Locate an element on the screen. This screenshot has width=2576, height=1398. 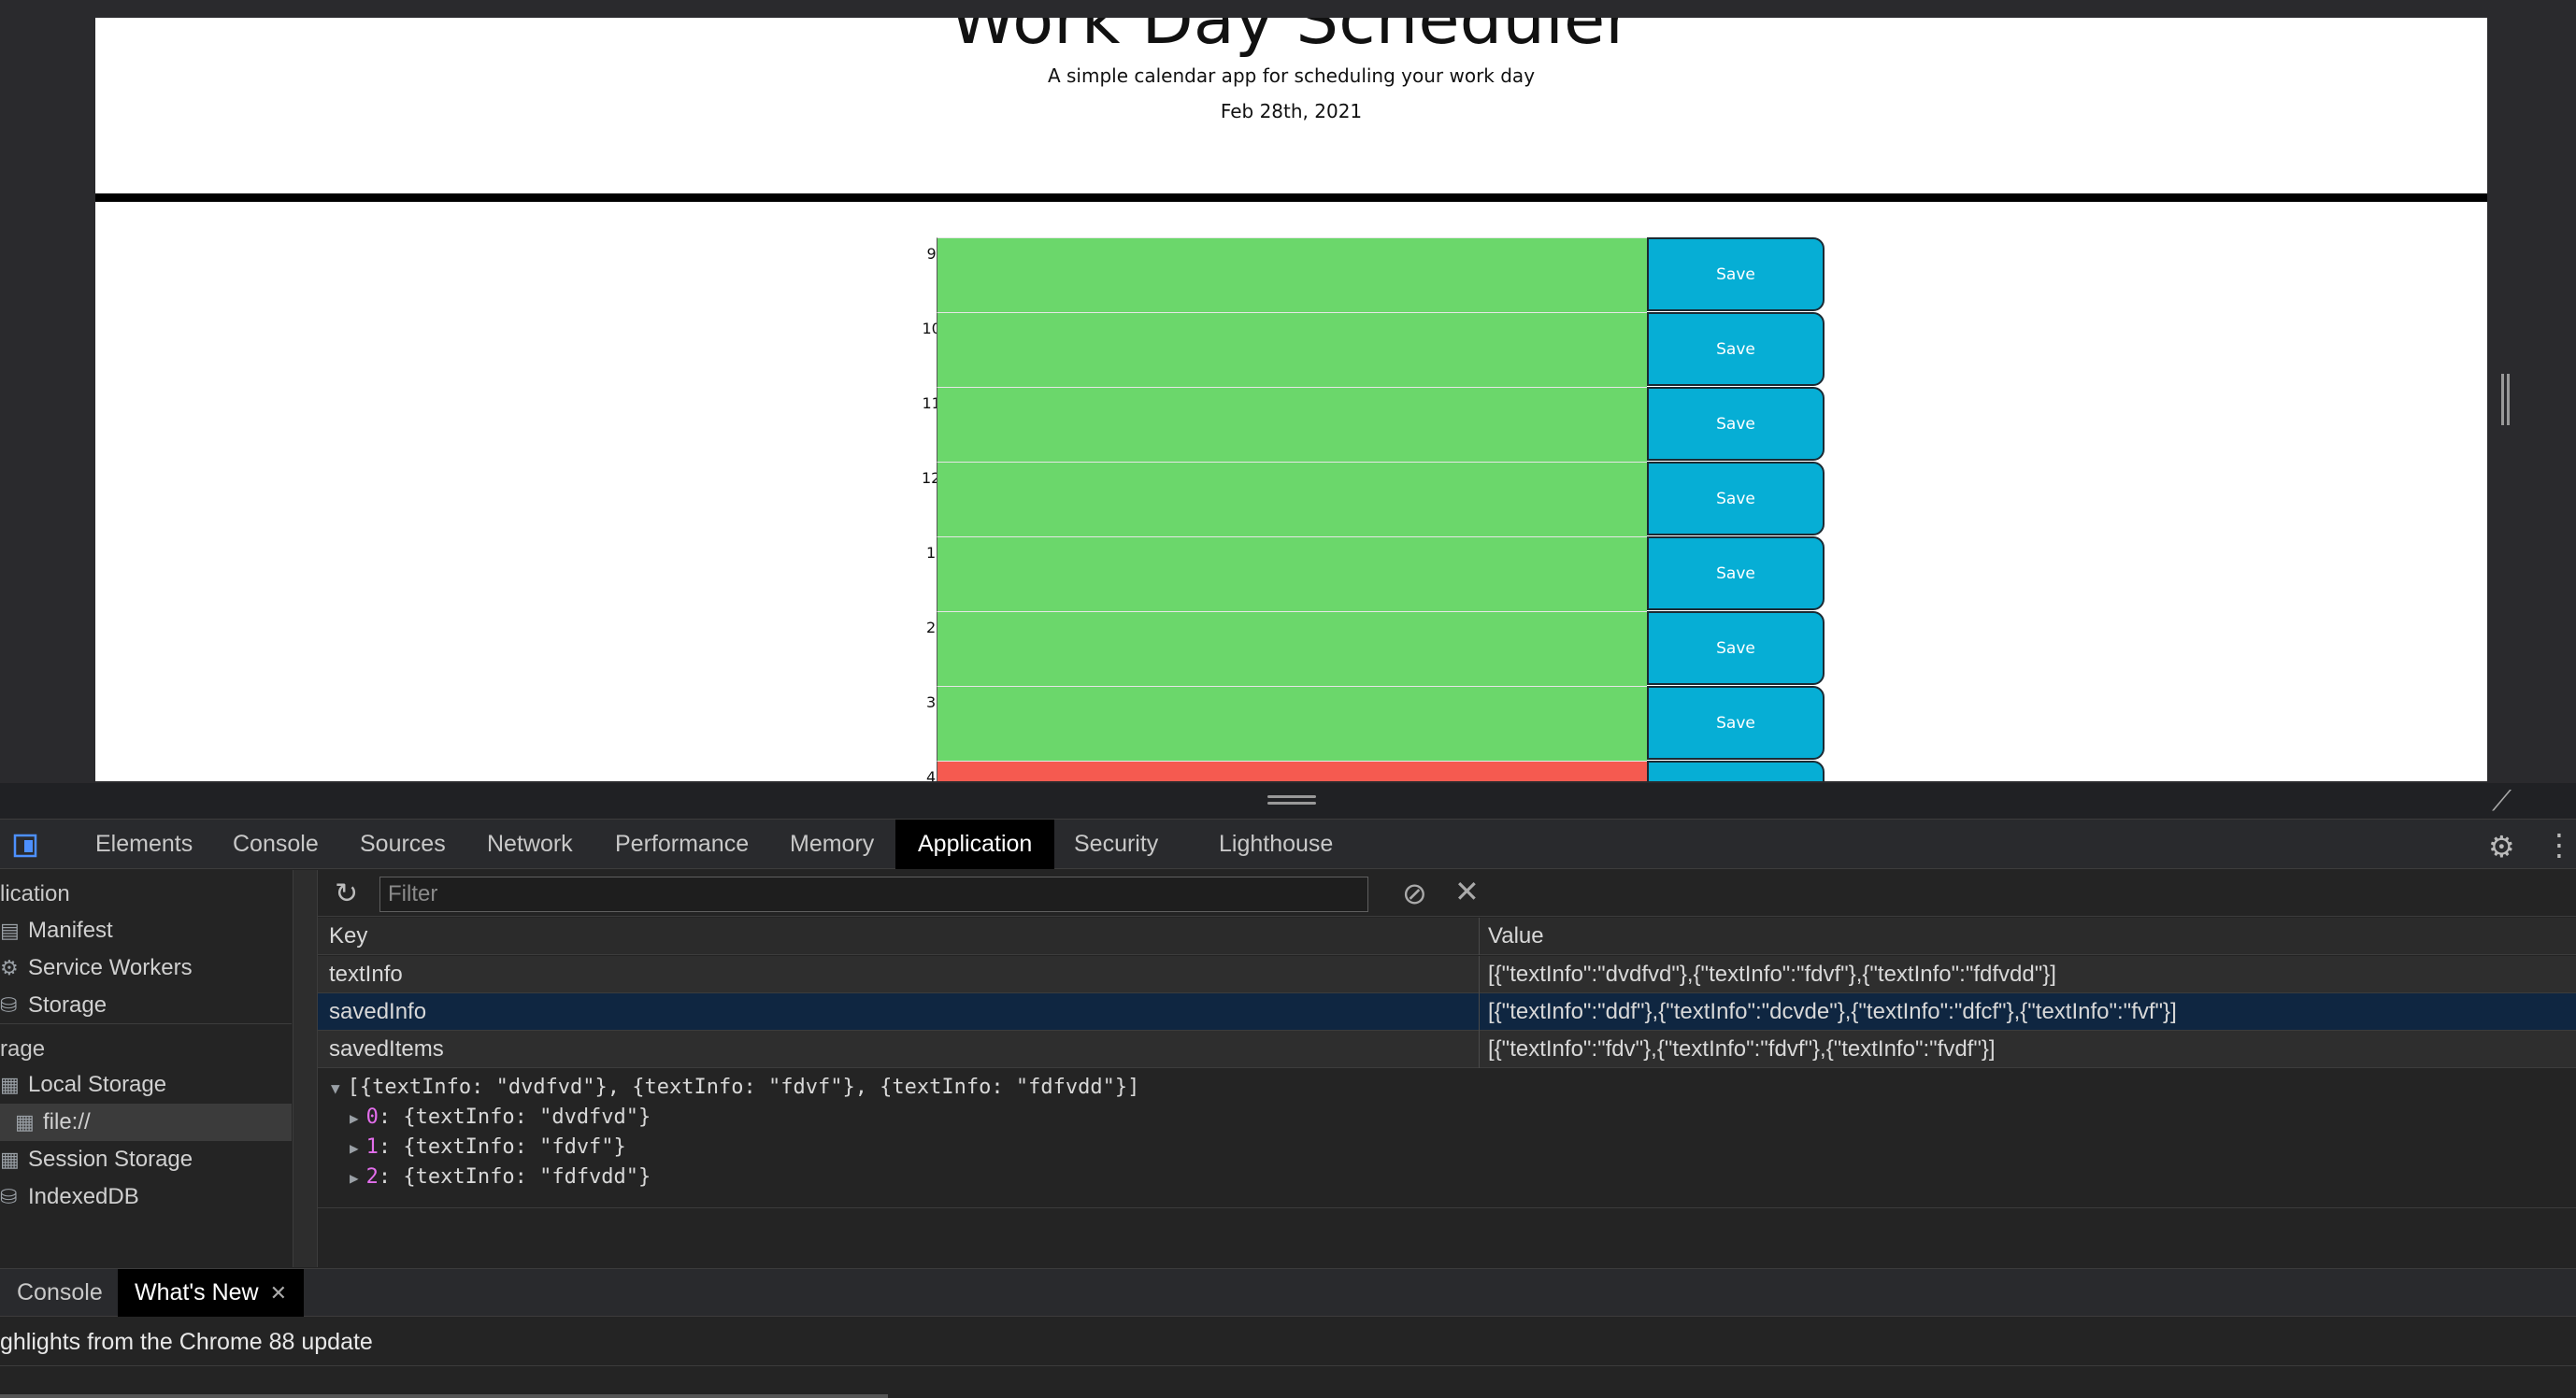
tab-elements: Elements is located at coordinates (144, 844).